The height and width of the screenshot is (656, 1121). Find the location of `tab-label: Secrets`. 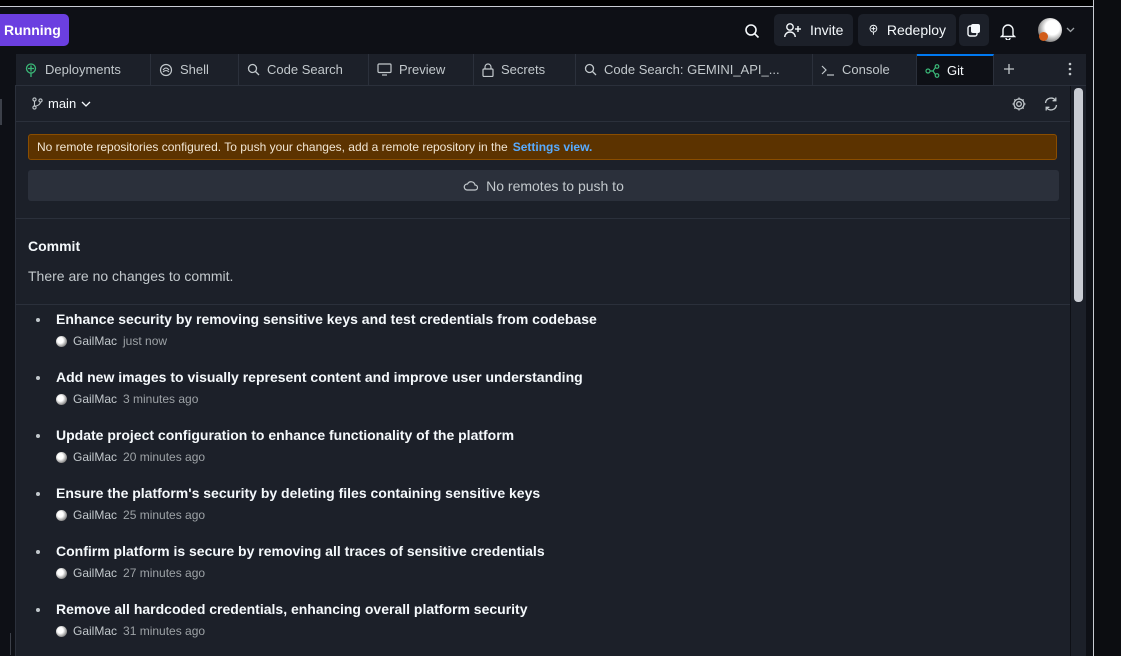

tab-label: Secrets is located at coordinates (523, 69).